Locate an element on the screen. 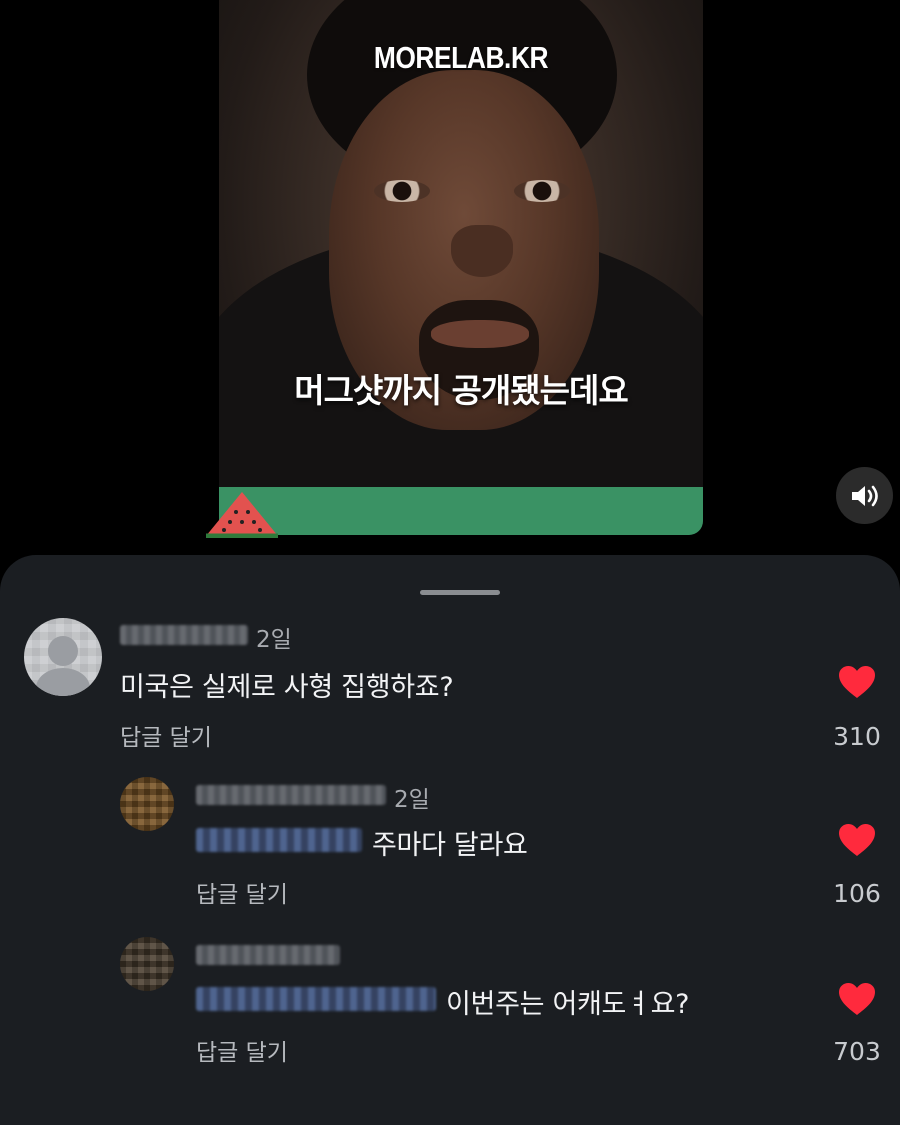 This screenshot has width=900, height=1125. video-frame-nose is located at coordinates (482, 251).